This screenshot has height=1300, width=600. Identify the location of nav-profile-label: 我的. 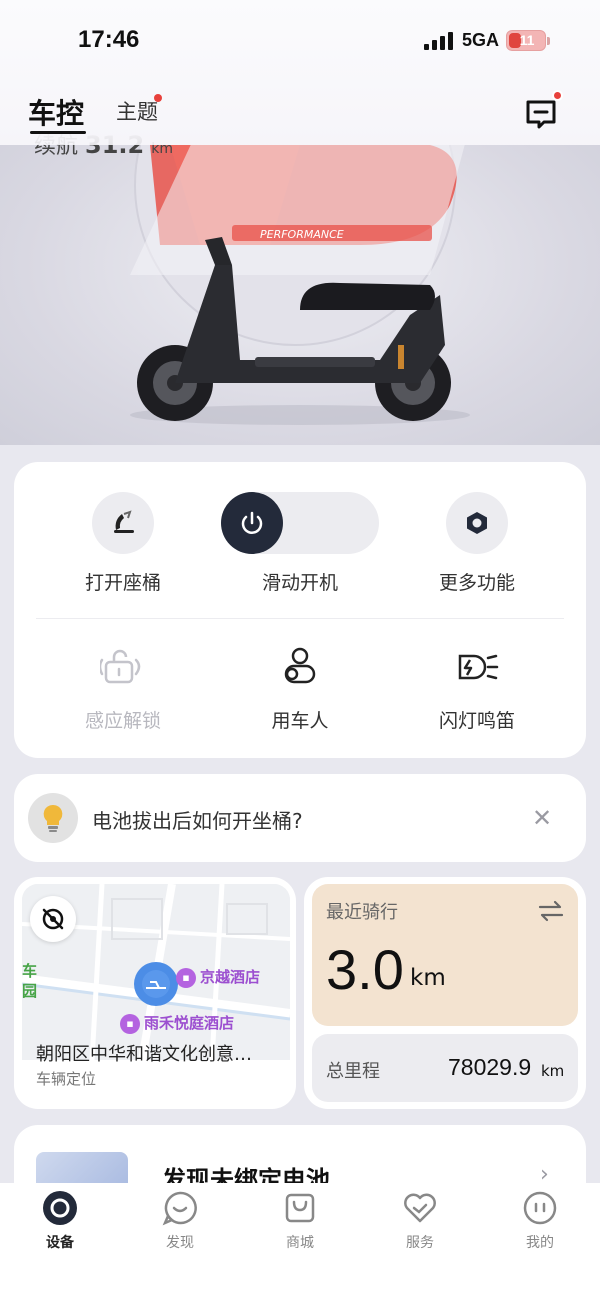
(540, 1243).